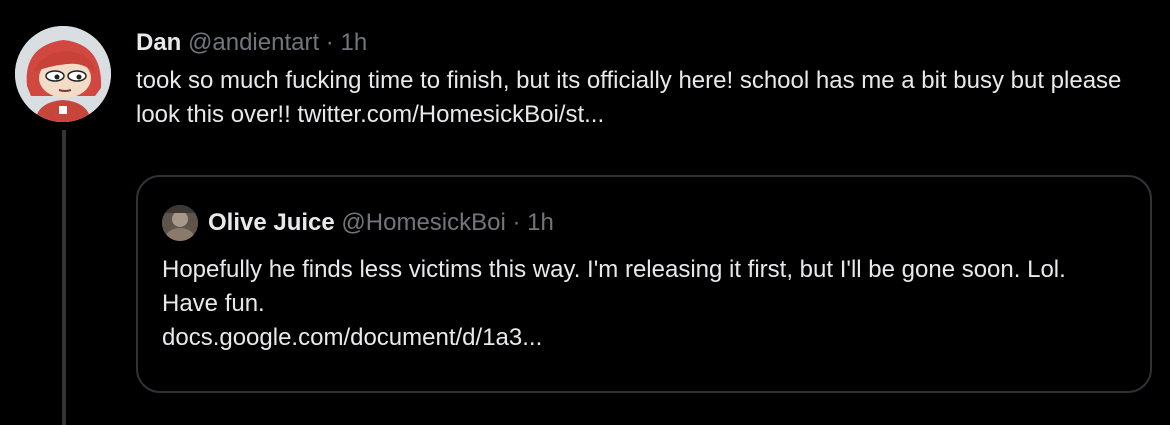 The width and height of the screenshot is (1170, 425). I want to click on quoted-author-name: Olive Juice, so click(271, 222).